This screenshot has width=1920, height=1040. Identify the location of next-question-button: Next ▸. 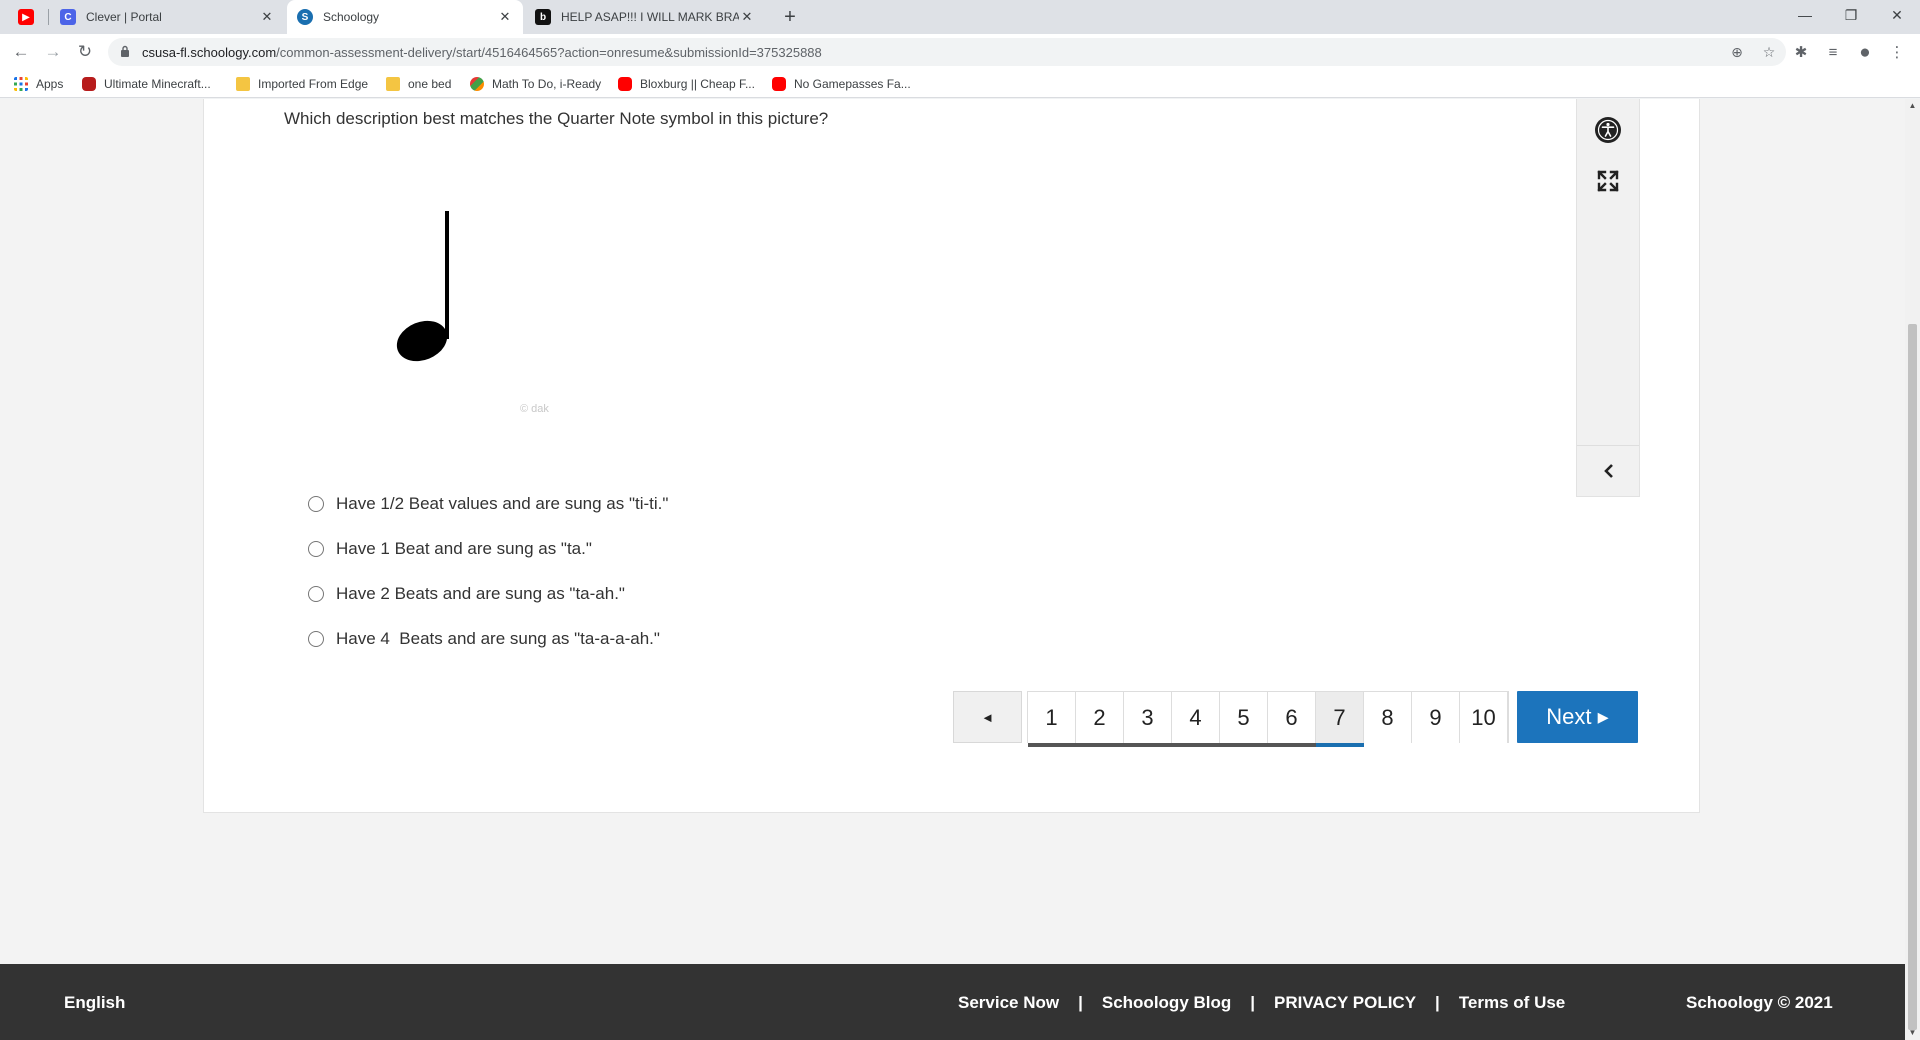
(1577, 717).